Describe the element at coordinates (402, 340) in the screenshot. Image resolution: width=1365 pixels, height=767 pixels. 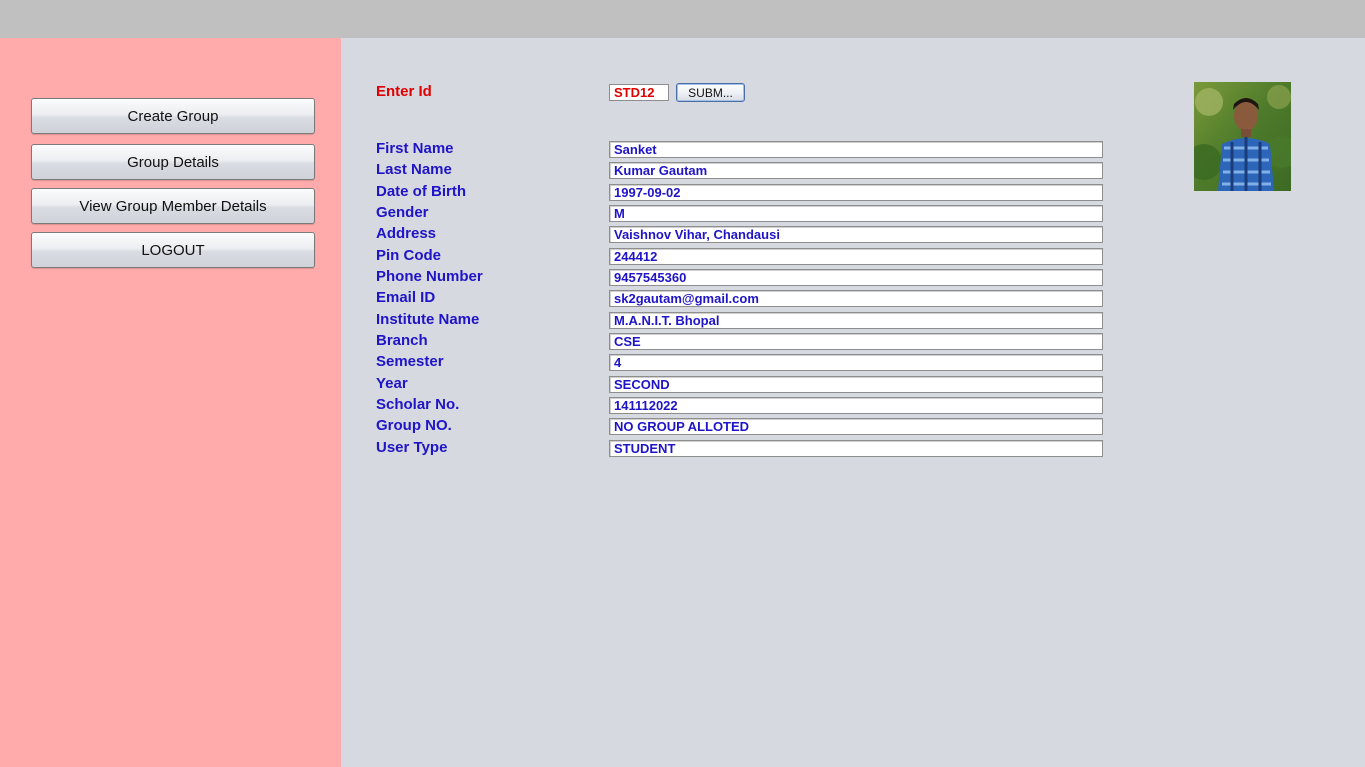
I see `branch-label: Branch` at that location.